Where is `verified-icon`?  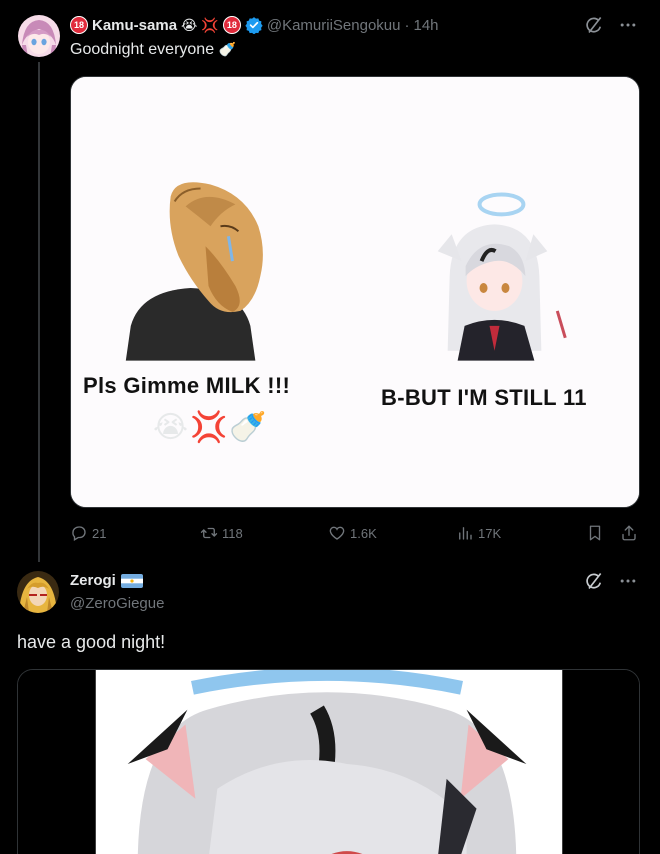 verified-icon is located at coordinates (254, 25).